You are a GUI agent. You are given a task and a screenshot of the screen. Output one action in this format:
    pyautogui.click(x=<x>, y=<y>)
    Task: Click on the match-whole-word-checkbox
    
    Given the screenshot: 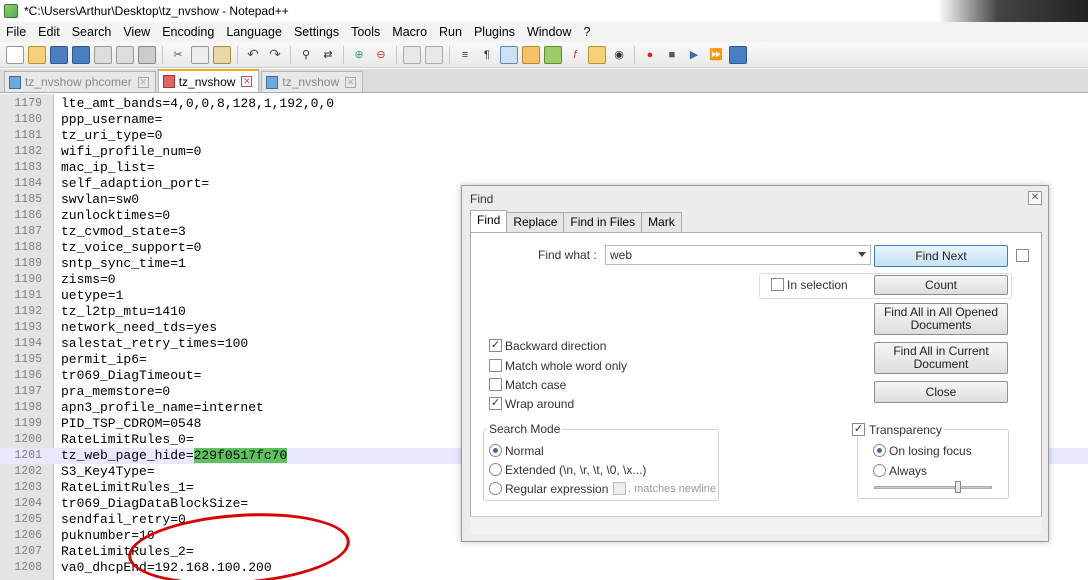 What is the action you would take?
    pyautogui.click(x=495, y=365)
    